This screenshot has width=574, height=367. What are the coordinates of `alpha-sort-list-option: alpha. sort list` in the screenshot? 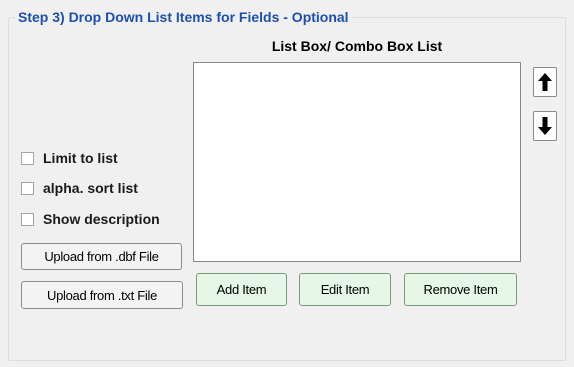 It's located at (79, 188).